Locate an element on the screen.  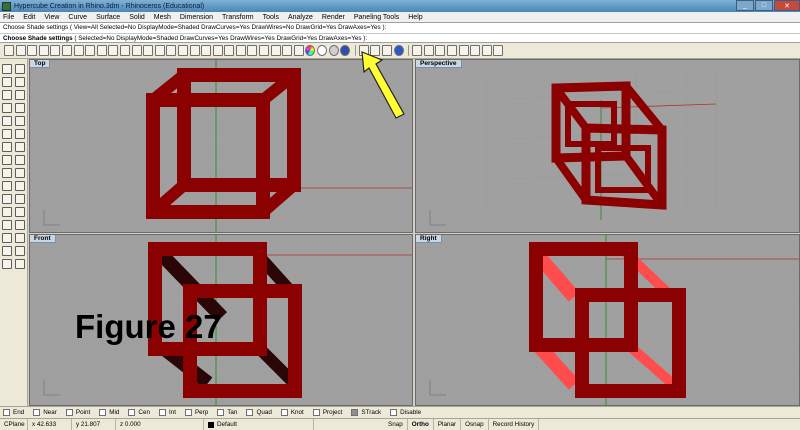
box-icon is located at coordinates (6, 147).